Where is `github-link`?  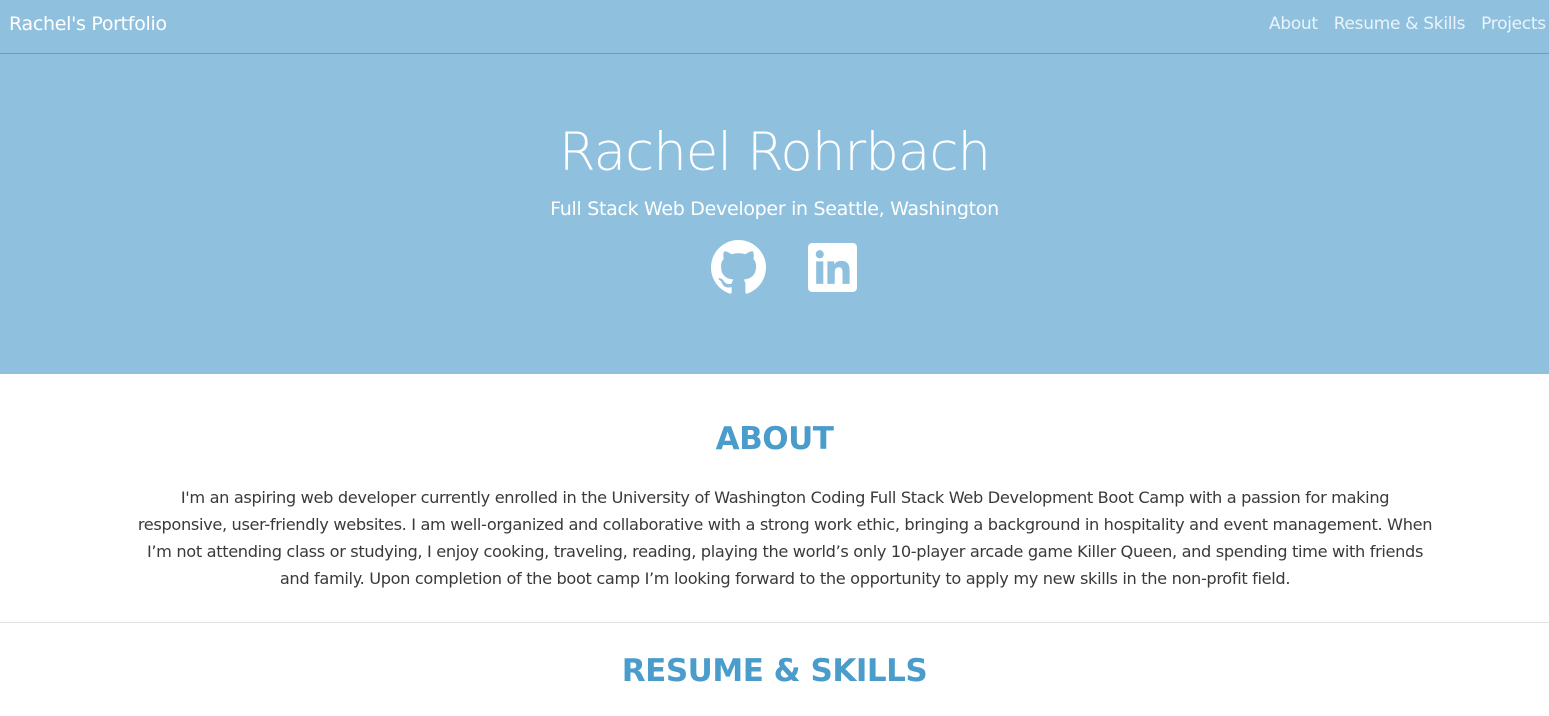 github-link is located at coordinates (738, 267).